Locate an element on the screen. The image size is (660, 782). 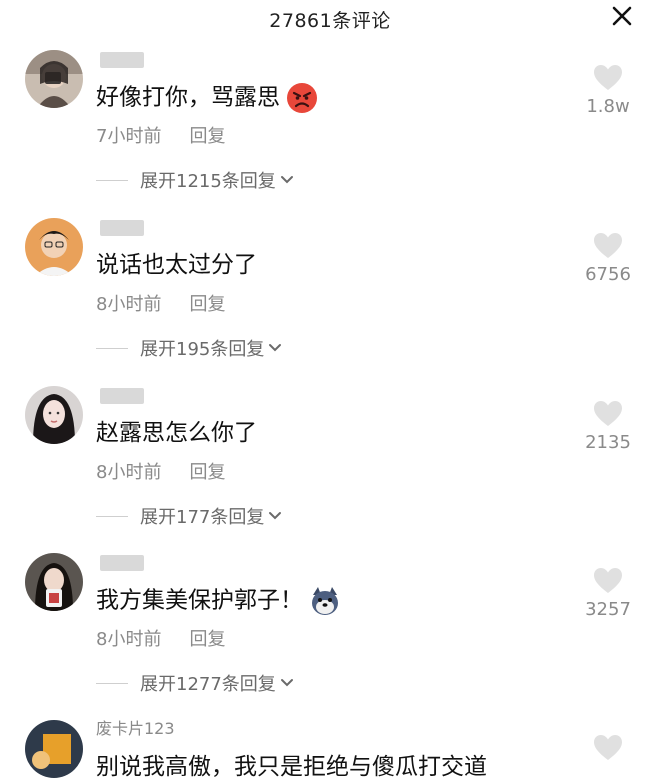
expand-replies-label: 展开1215条回复 is located at coordinates (208, 181).